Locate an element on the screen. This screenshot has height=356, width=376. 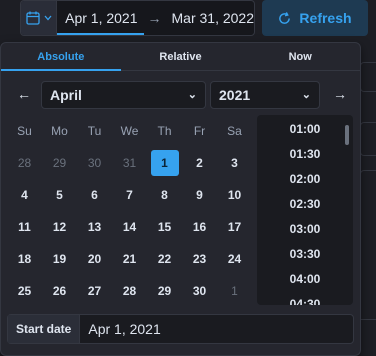
range-arrow-icon: → is located at coordinates (154, 18).